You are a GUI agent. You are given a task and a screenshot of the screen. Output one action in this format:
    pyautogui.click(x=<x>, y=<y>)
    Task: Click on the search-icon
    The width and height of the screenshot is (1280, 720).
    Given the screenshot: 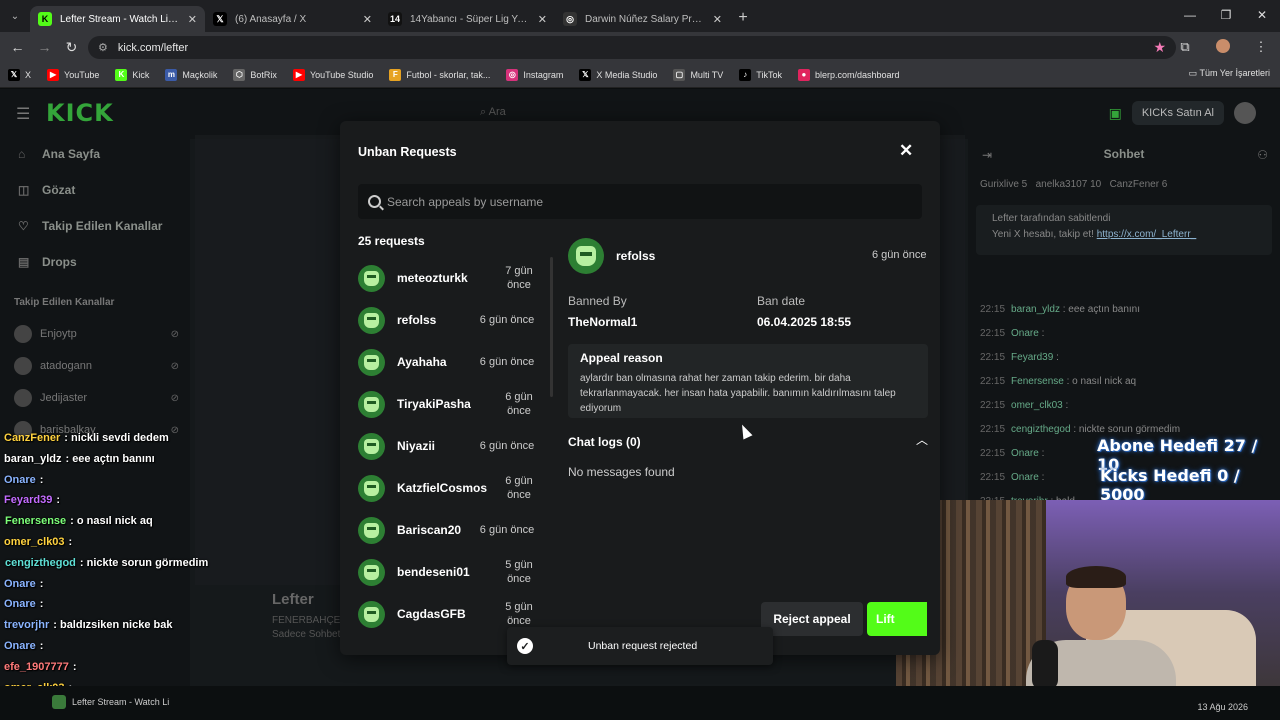 What is the action you would take?
    pyautogui.click(x=374, y=201)
    